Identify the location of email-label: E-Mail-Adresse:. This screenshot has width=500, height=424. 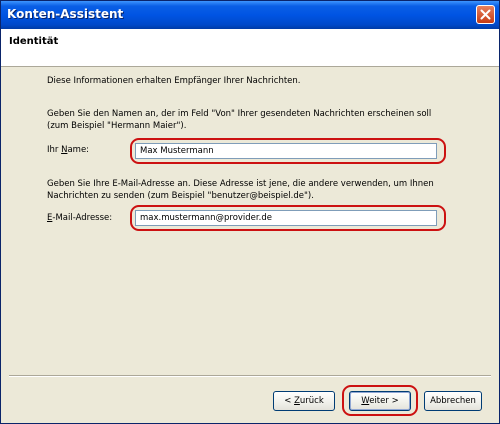
(80, 218).